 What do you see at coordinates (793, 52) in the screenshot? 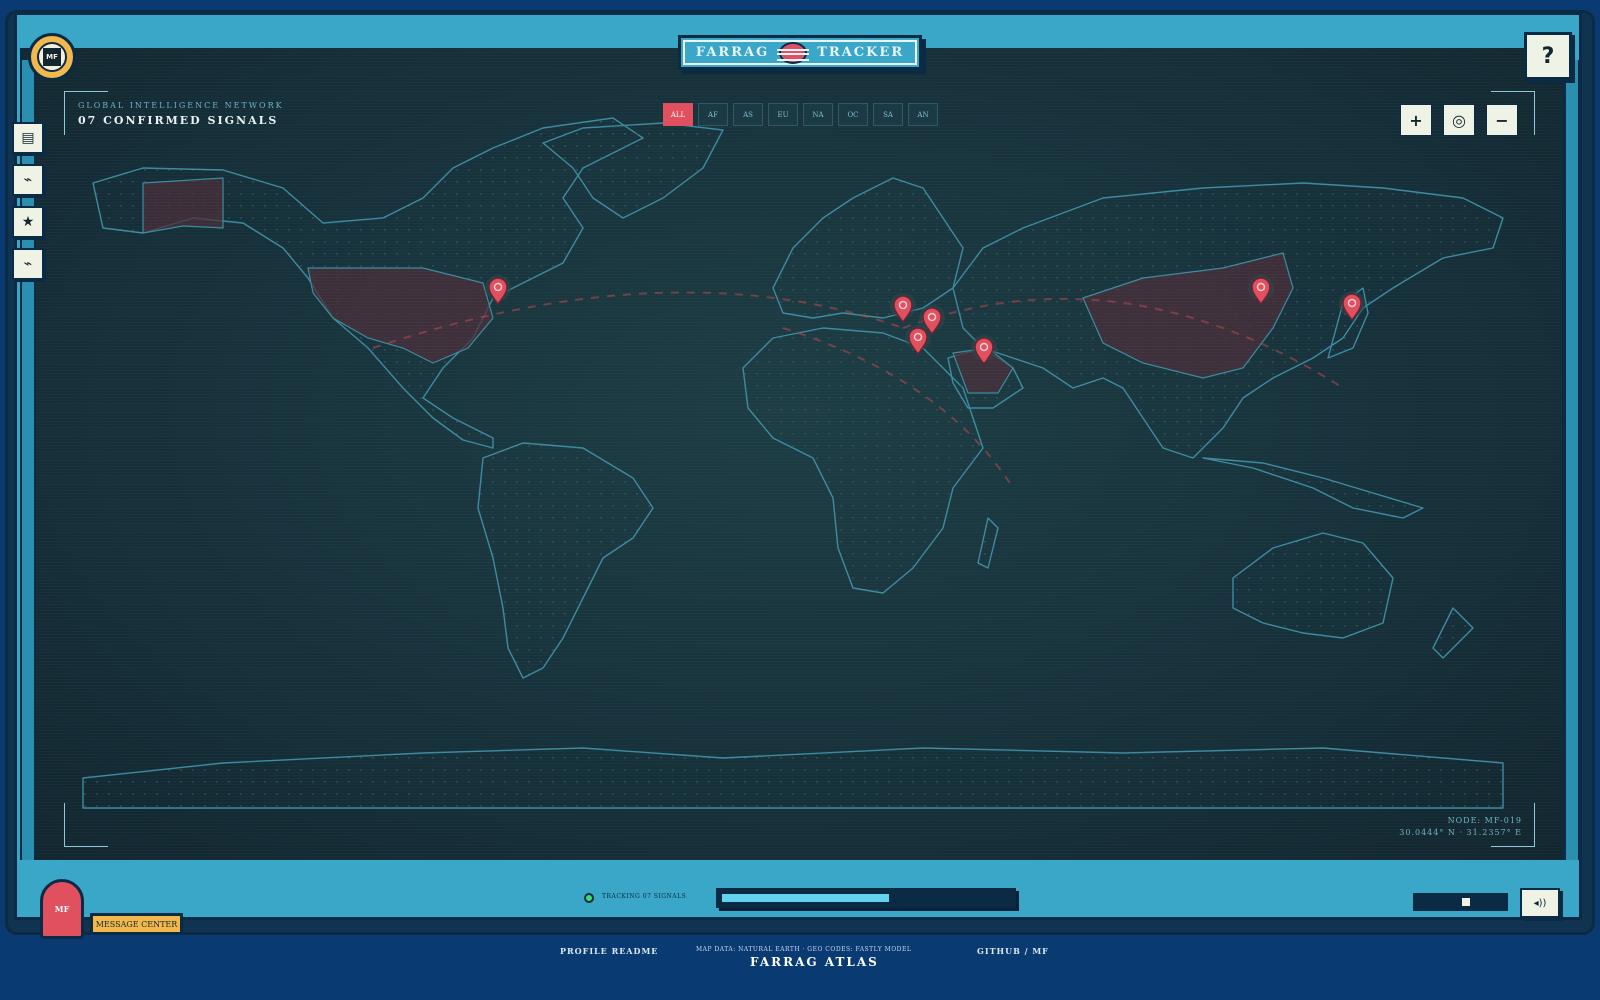
I see `menu-icon` at bounding box center [793, 52].